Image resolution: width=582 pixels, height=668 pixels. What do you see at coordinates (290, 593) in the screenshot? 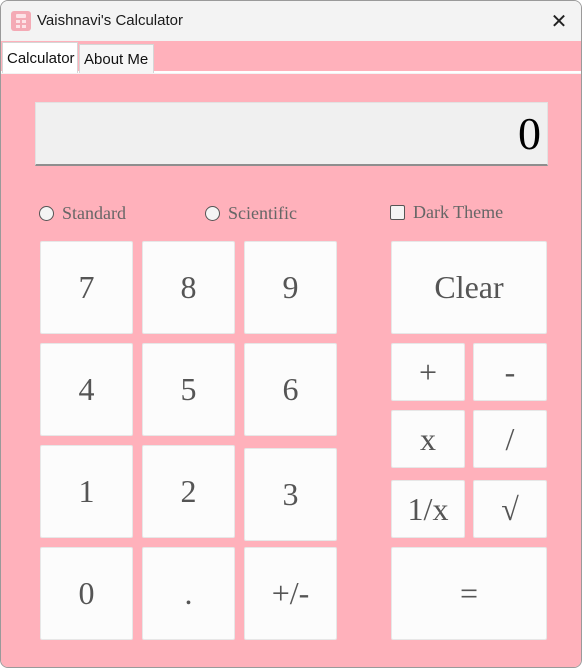
I see `key-negate: +/-` at bounding box center [290, 593].